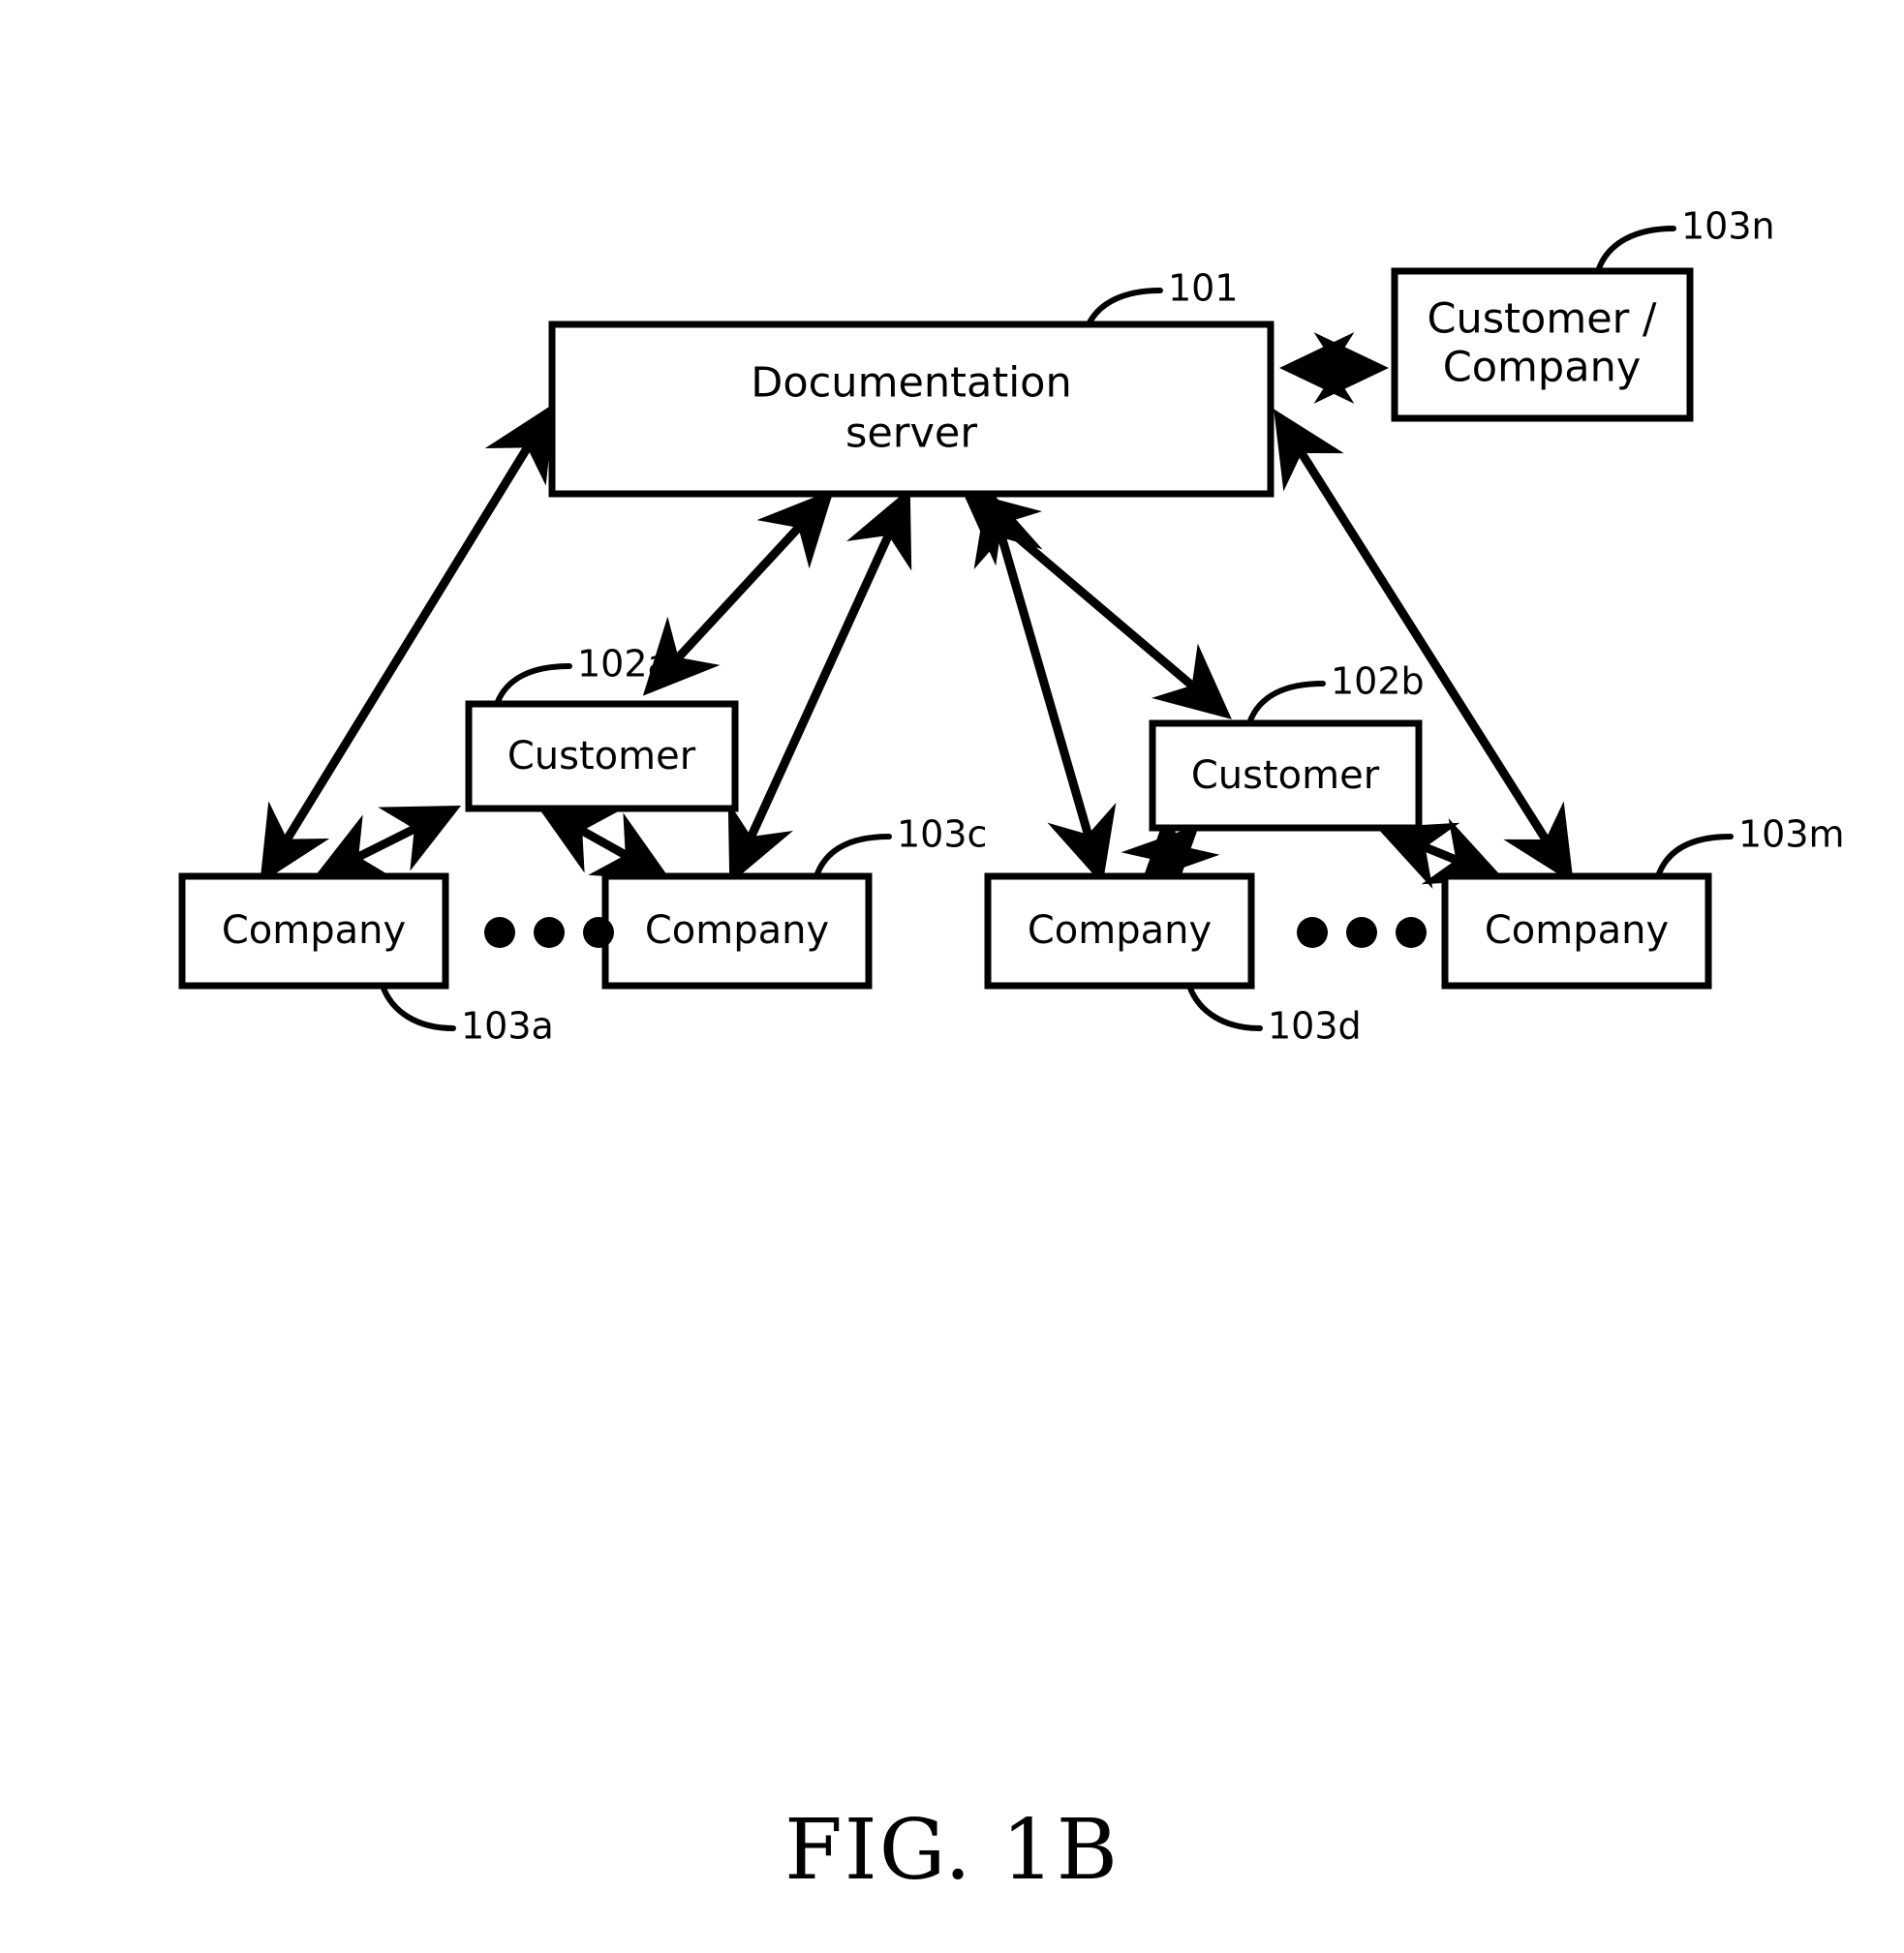 The width and height of the screenshot is (1904, 1953). I want to click on ellipsis-right, so click(1362, 933).